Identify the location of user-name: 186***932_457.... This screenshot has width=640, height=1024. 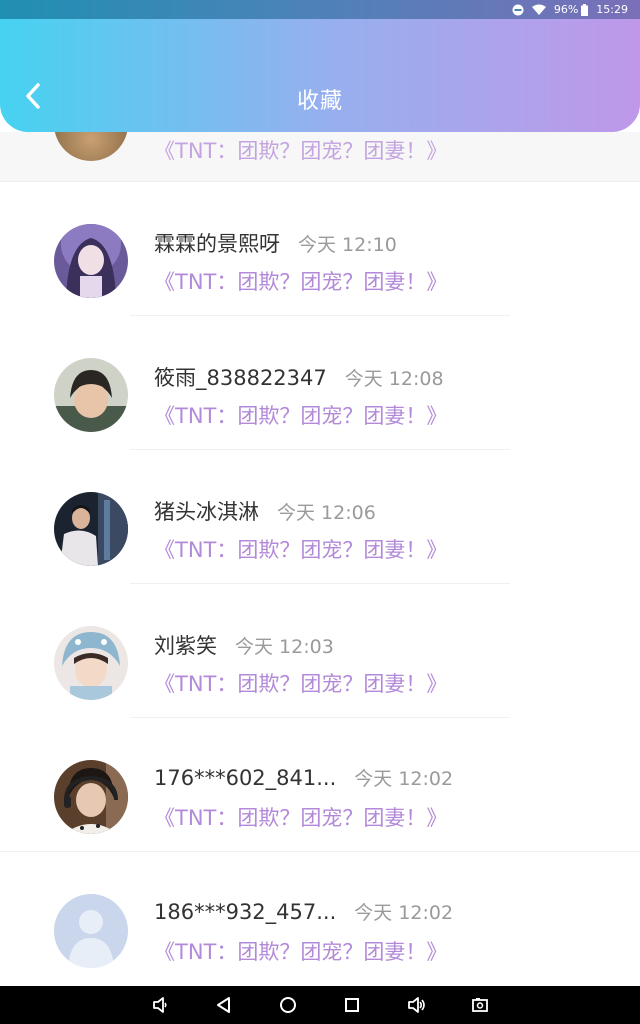
(245, 912).